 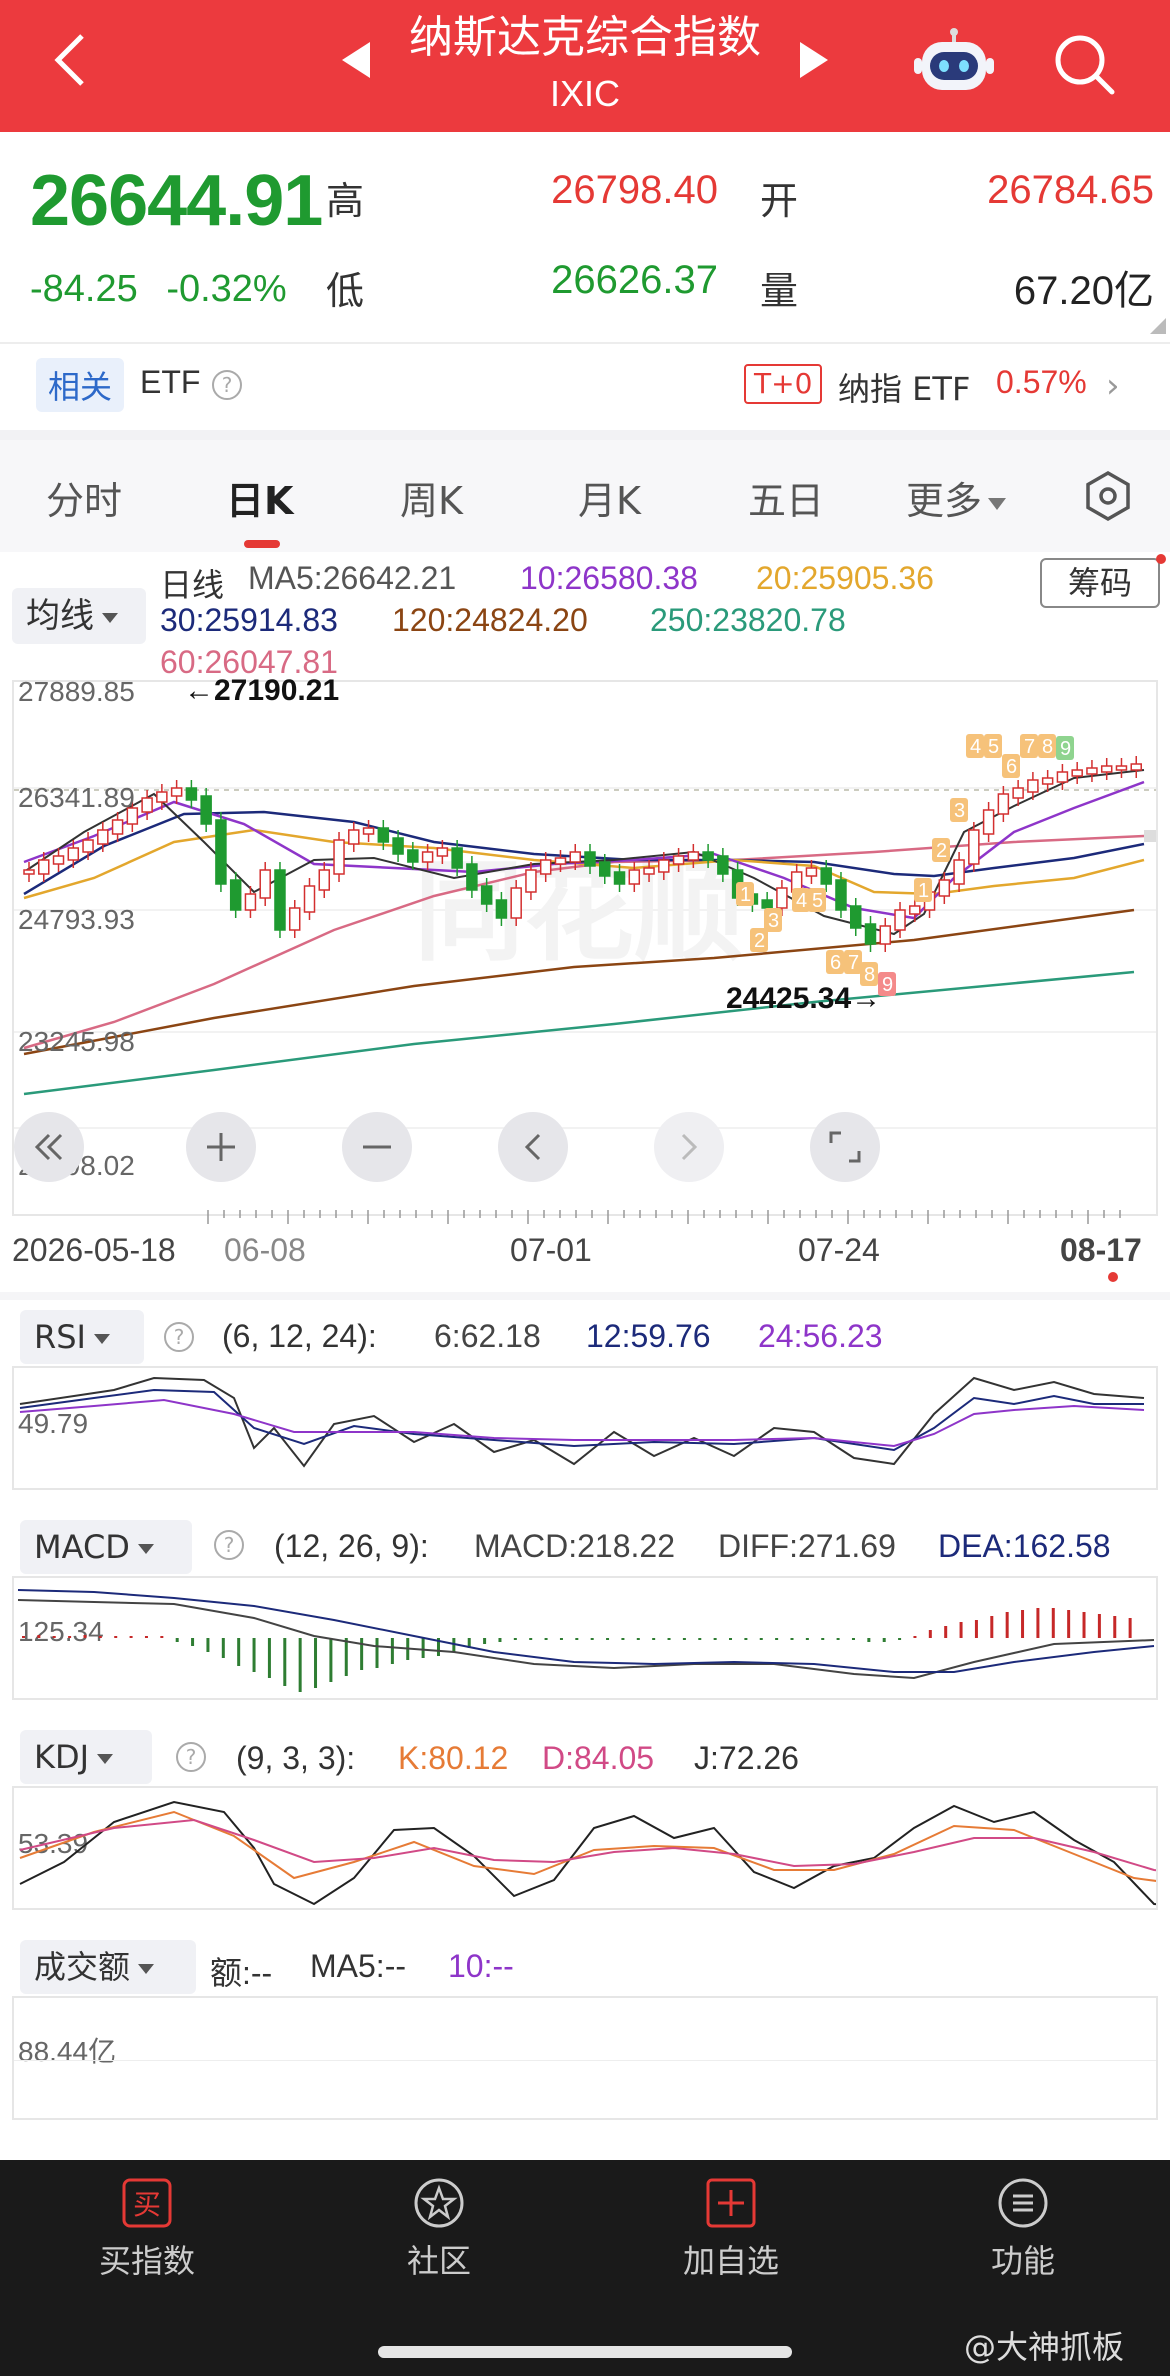 What do you see at coordinates (585, 1638) in the screenshot?
I see `macd-chart: 125.34` at bounding box center [585, 1638].